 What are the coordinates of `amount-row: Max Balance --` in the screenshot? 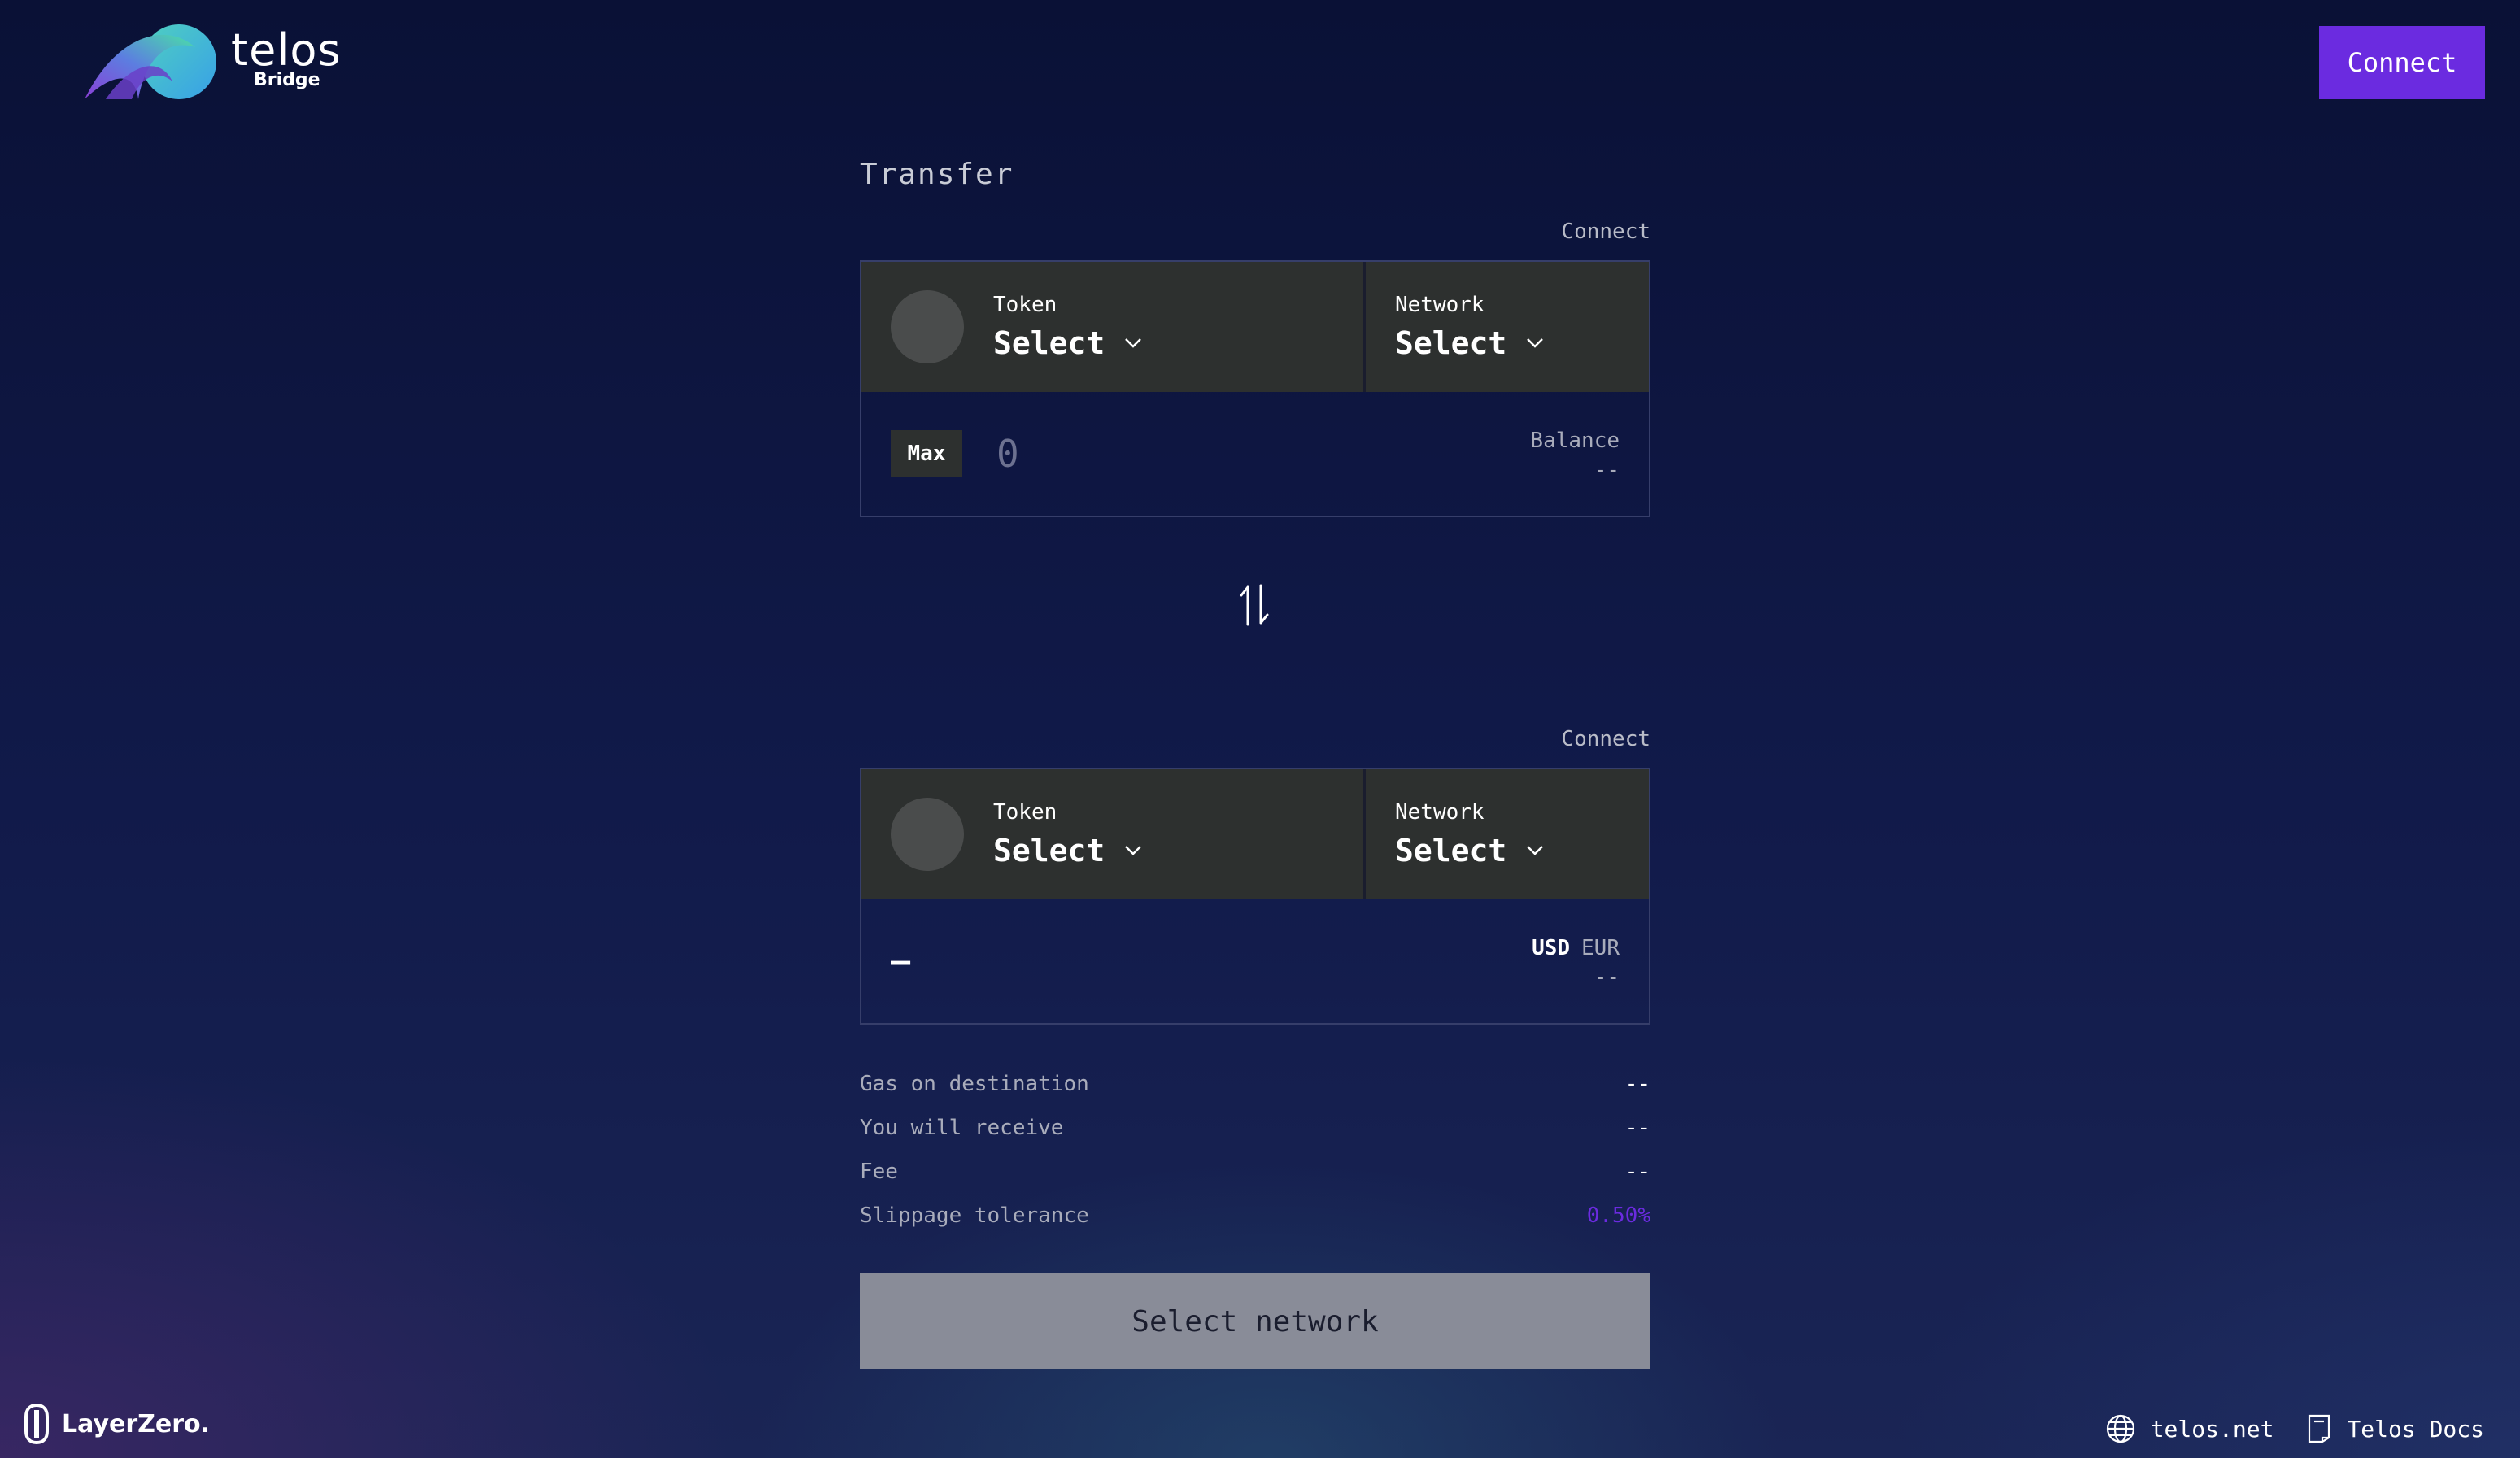 It's located at (1255, 454).